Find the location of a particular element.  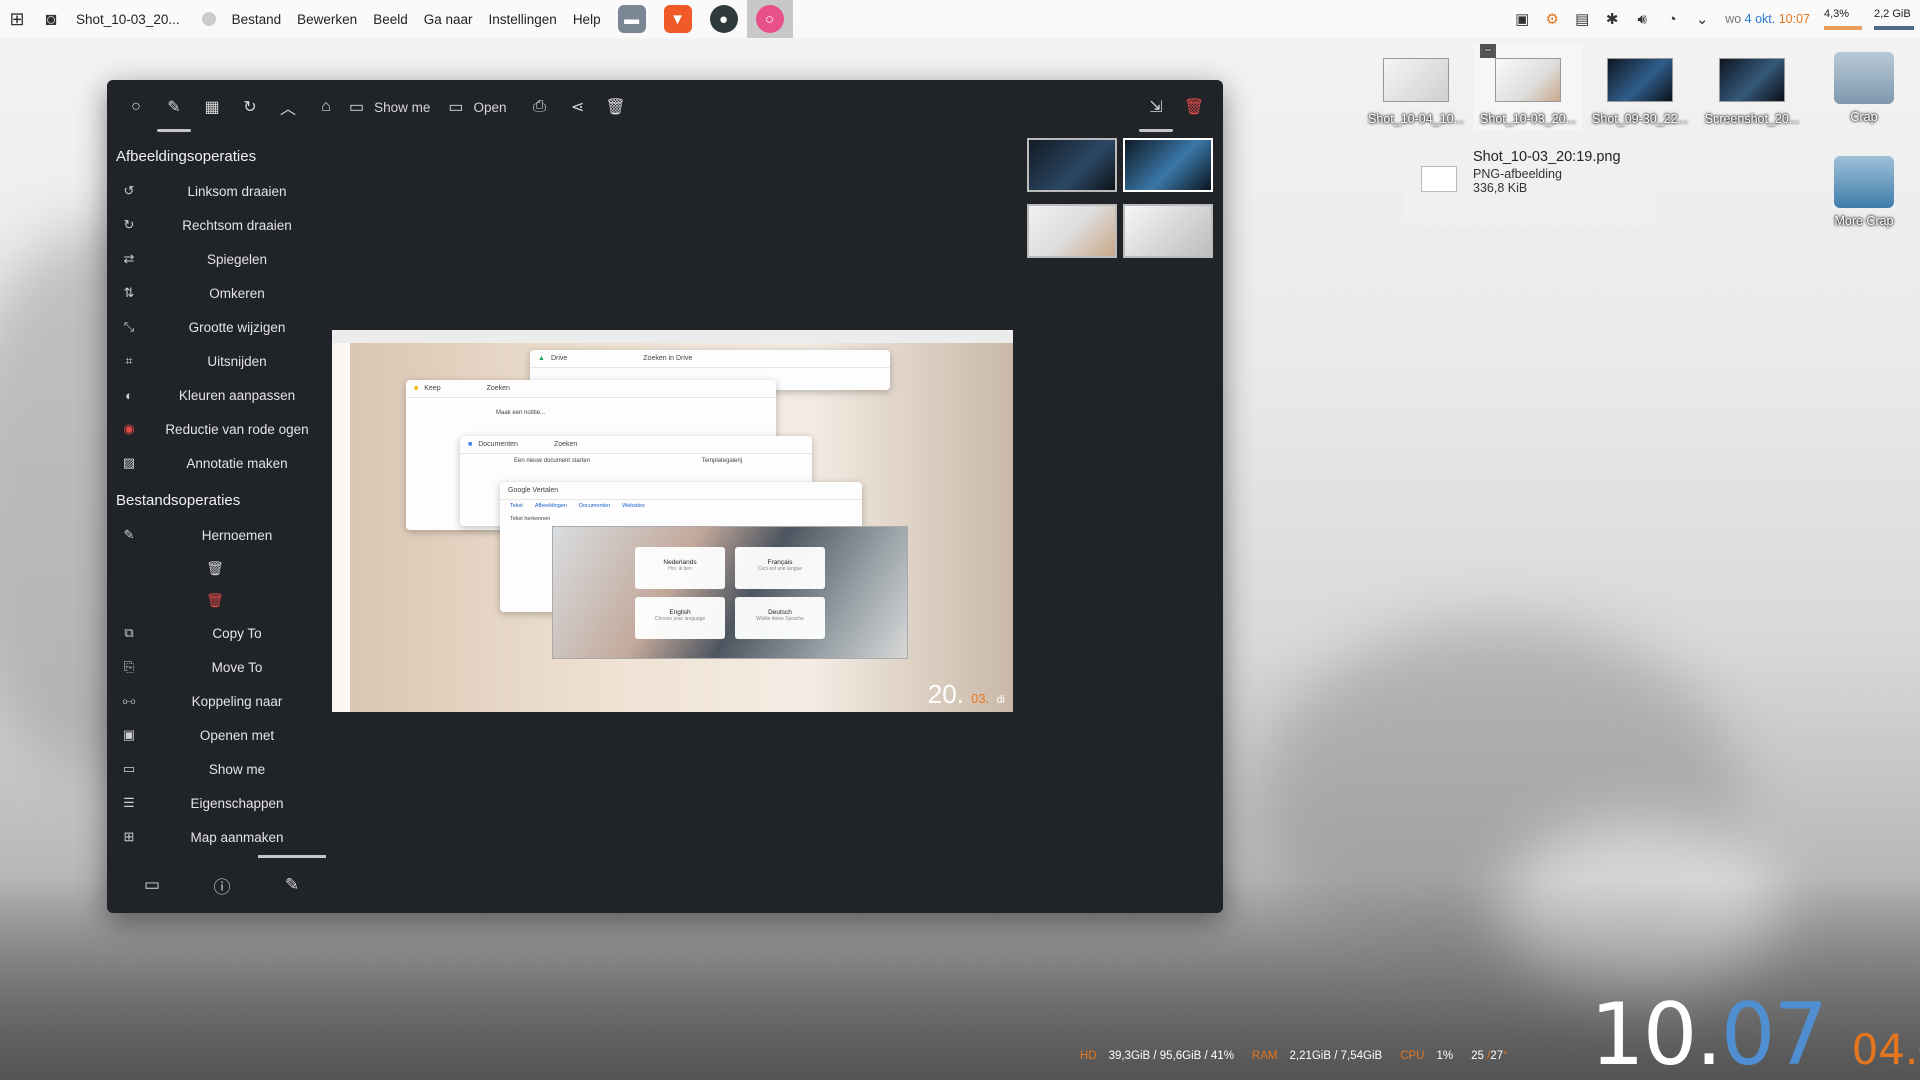

delete-button: 🗑︎ is located at coordinates (616, 107).